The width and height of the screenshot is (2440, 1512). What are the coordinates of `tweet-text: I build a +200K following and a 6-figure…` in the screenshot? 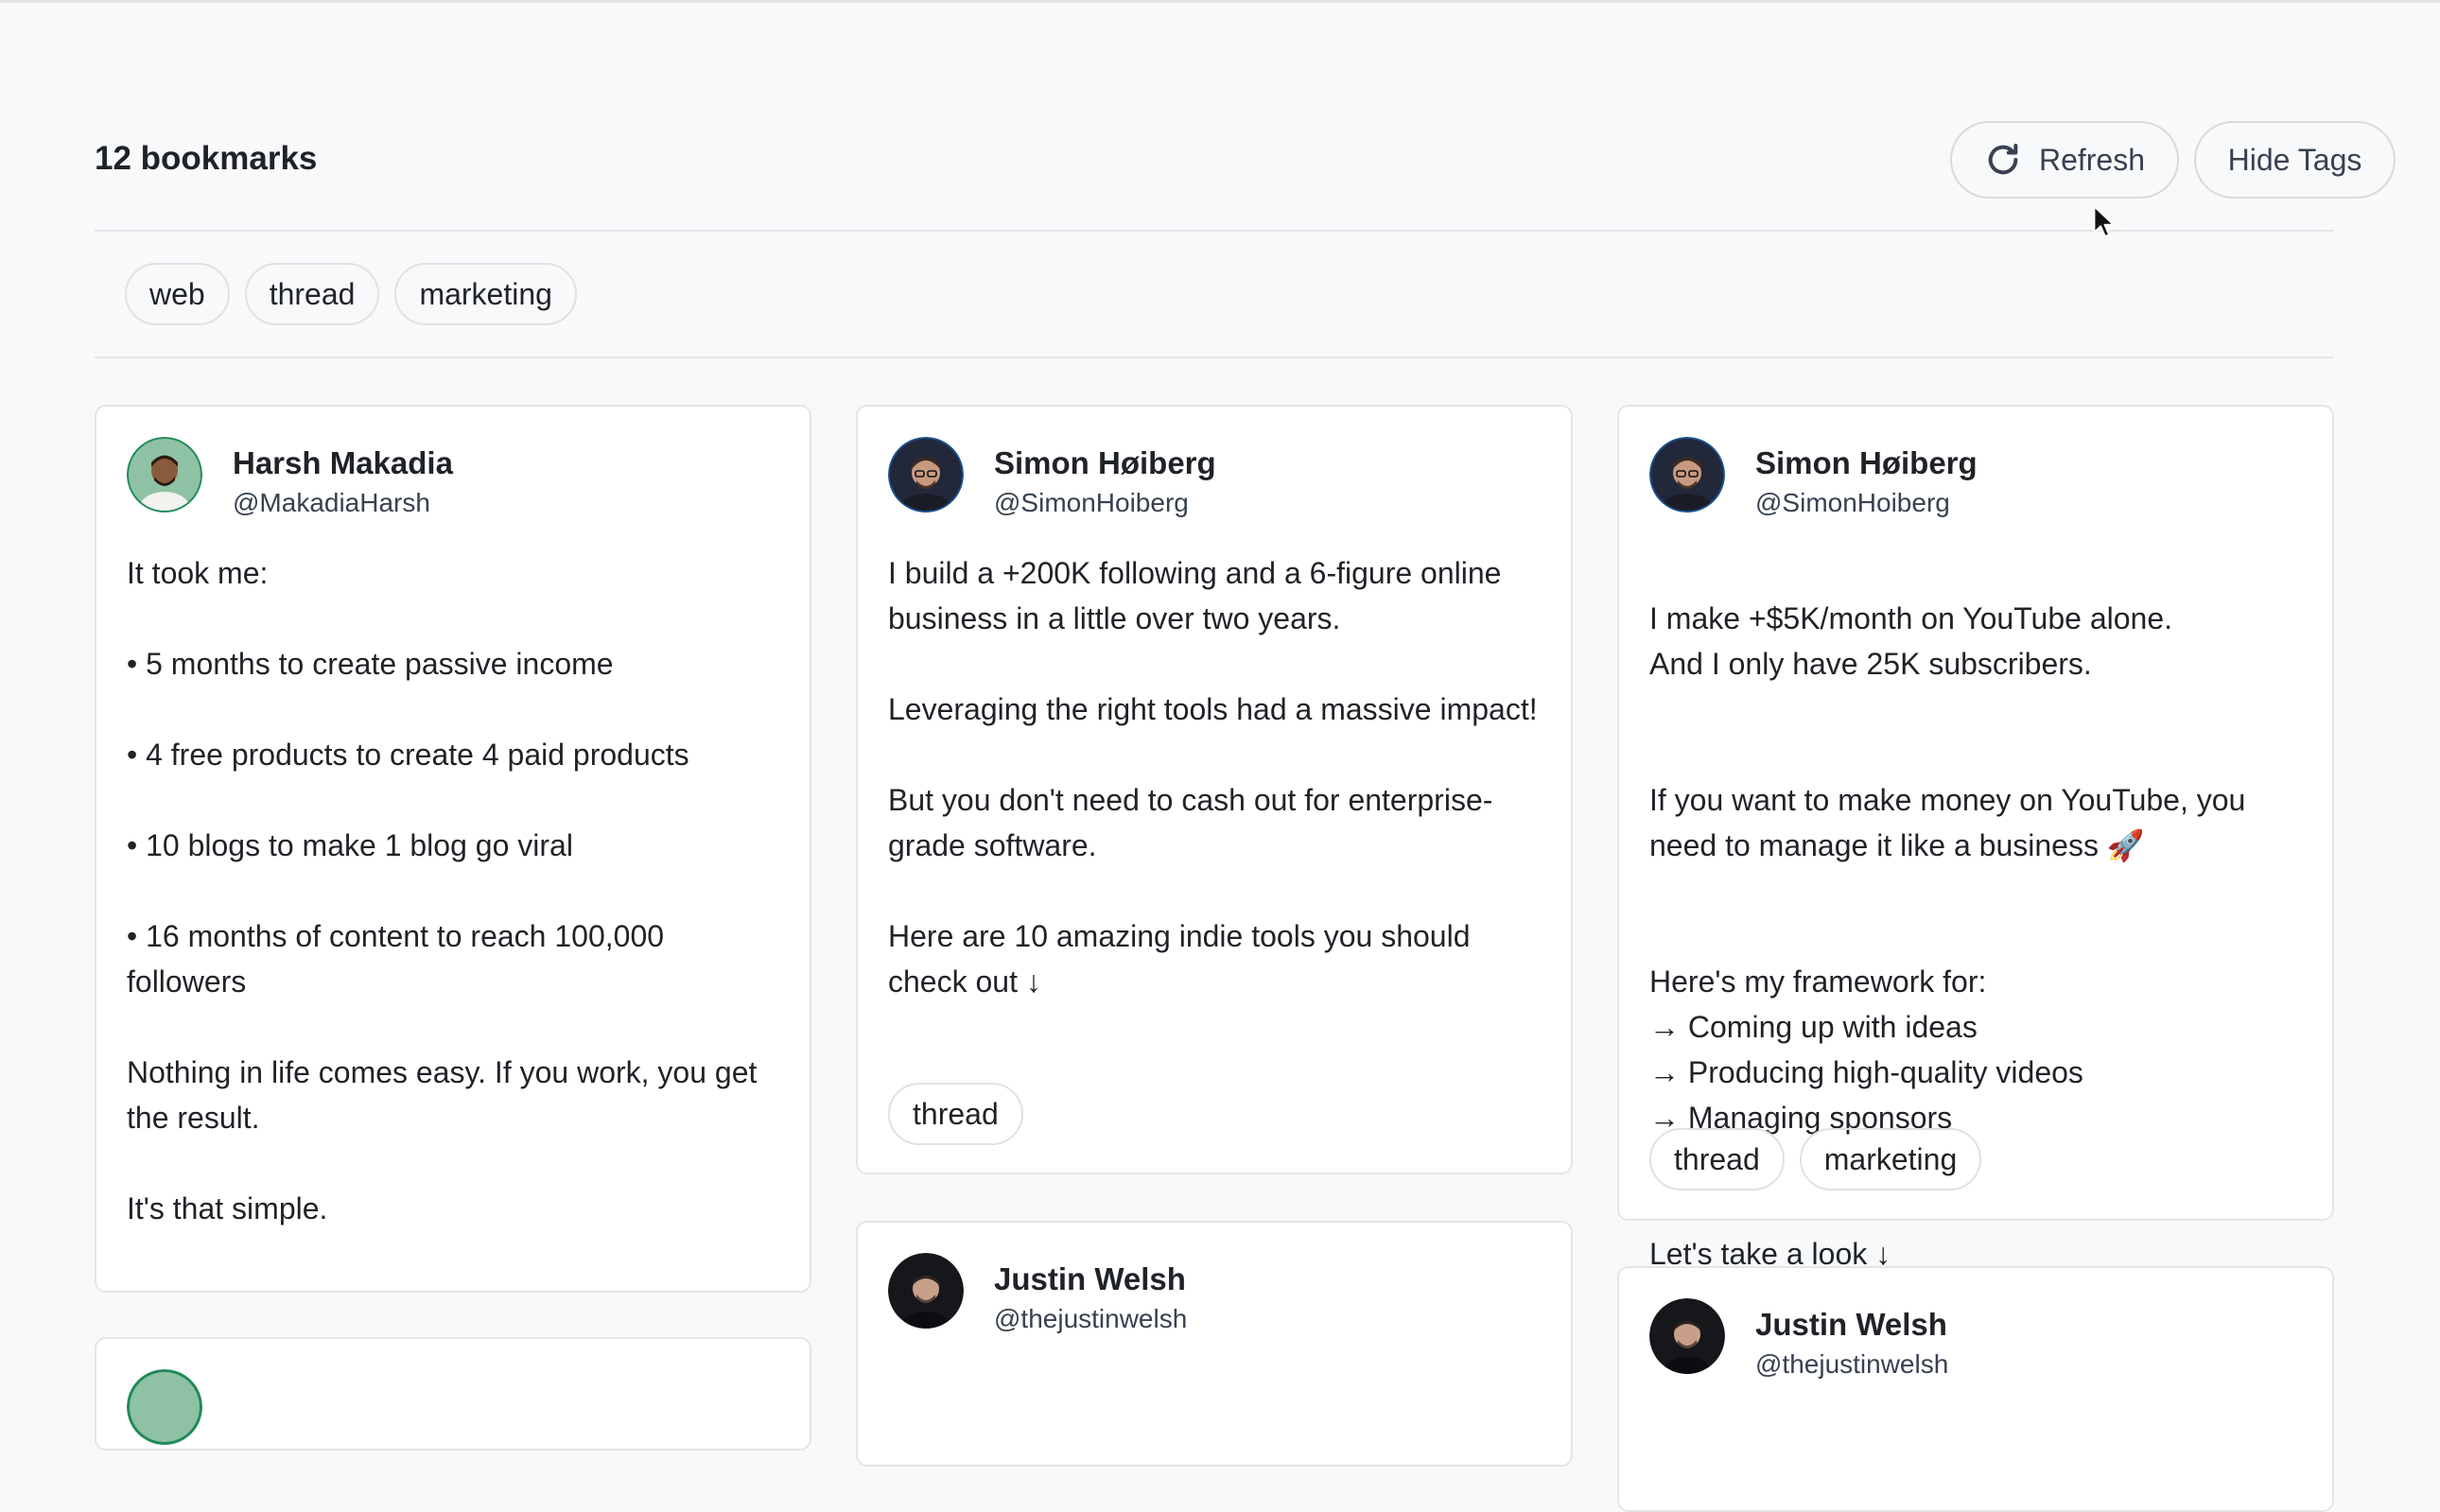 It's located at (1219, 777).